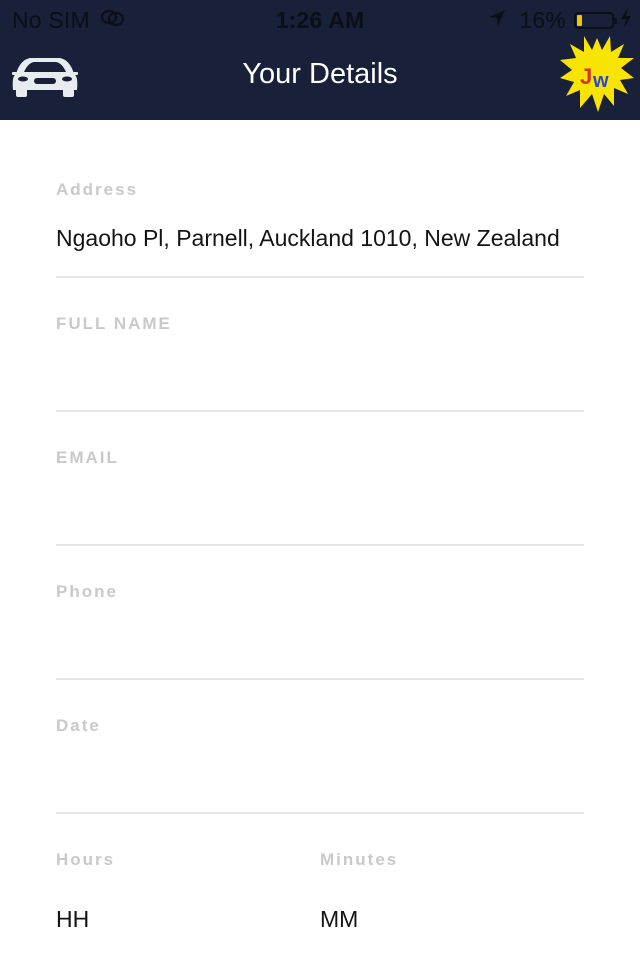 This screenshot has width=640, height=960. Describe the element at coordinates (615, 21) in the screenshot. I see `battery-cap` at that location.